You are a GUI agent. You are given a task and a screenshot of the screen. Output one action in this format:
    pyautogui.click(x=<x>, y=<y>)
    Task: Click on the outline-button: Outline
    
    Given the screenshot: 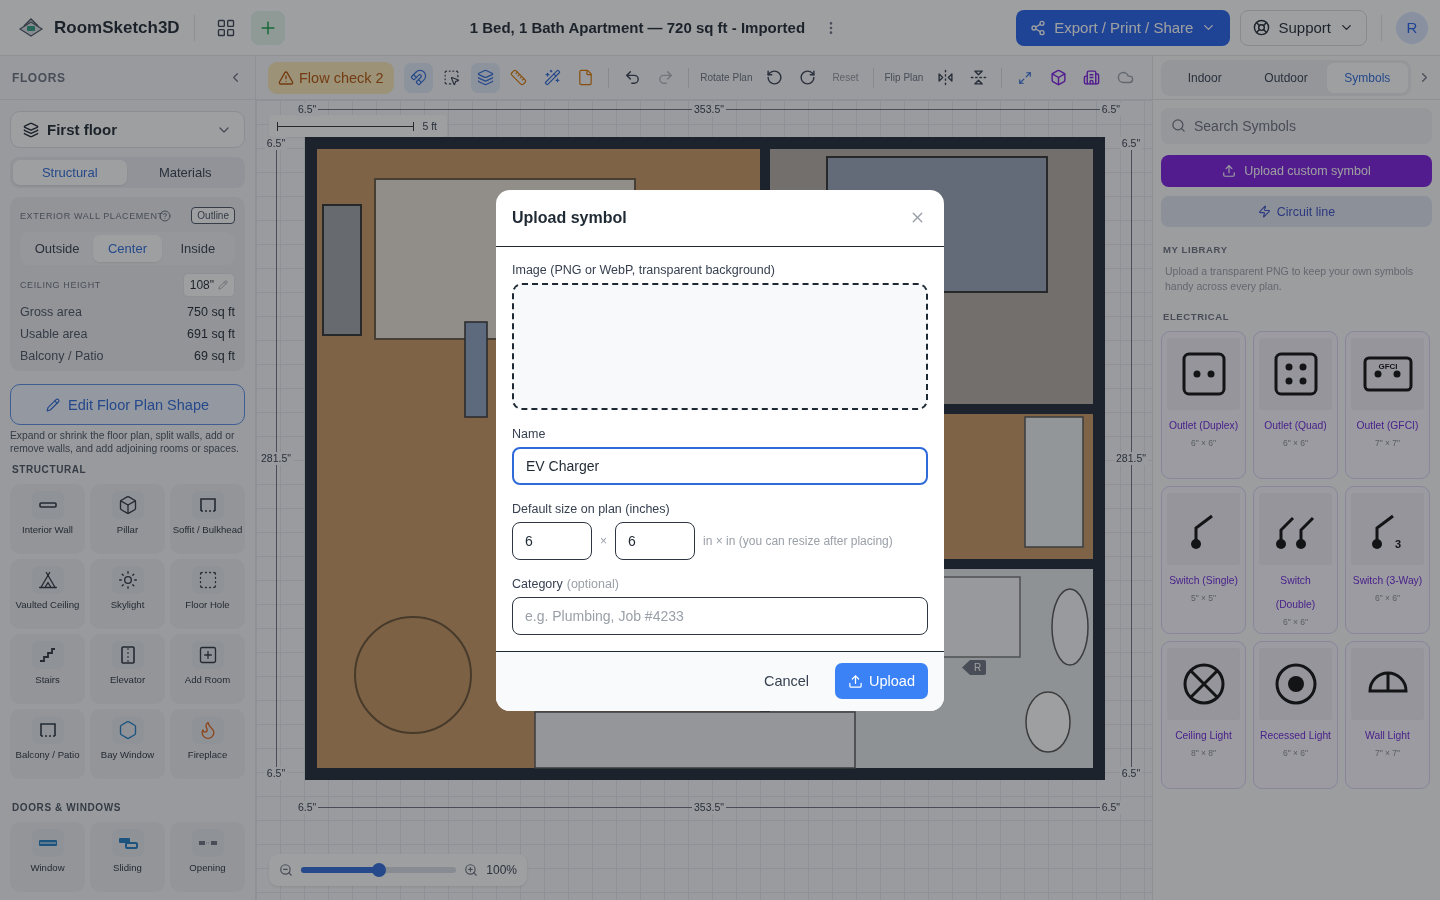 What is the action you would take?
    pyautogui.click(x=213, y=215)
    